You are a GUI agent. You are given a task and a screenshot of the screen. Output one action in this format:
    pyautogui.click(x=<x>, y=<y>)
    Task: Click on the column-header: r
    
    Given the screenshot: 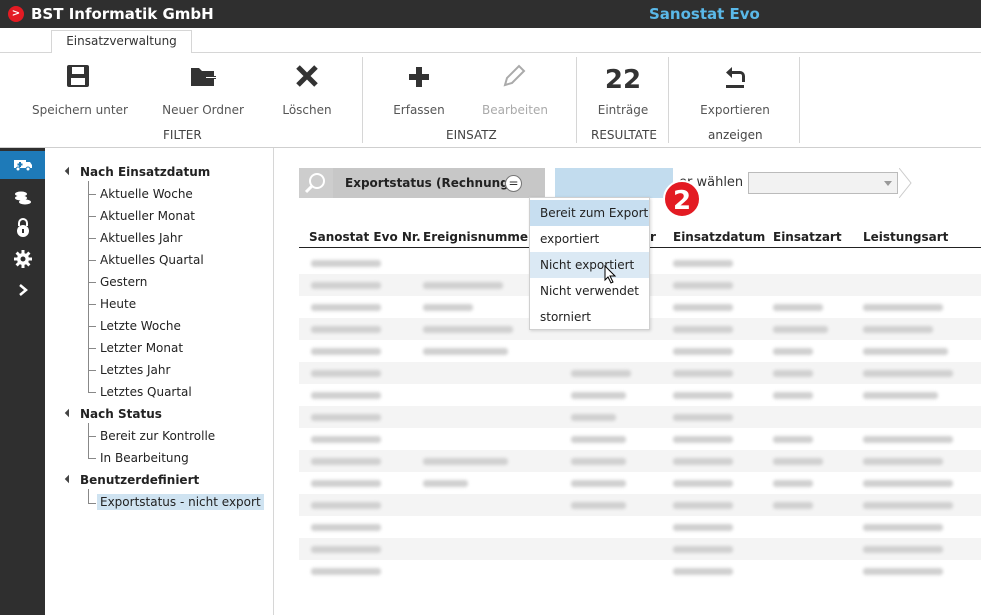 What is the action you would take?
    pyautogui.click(x=653, y=237)
    